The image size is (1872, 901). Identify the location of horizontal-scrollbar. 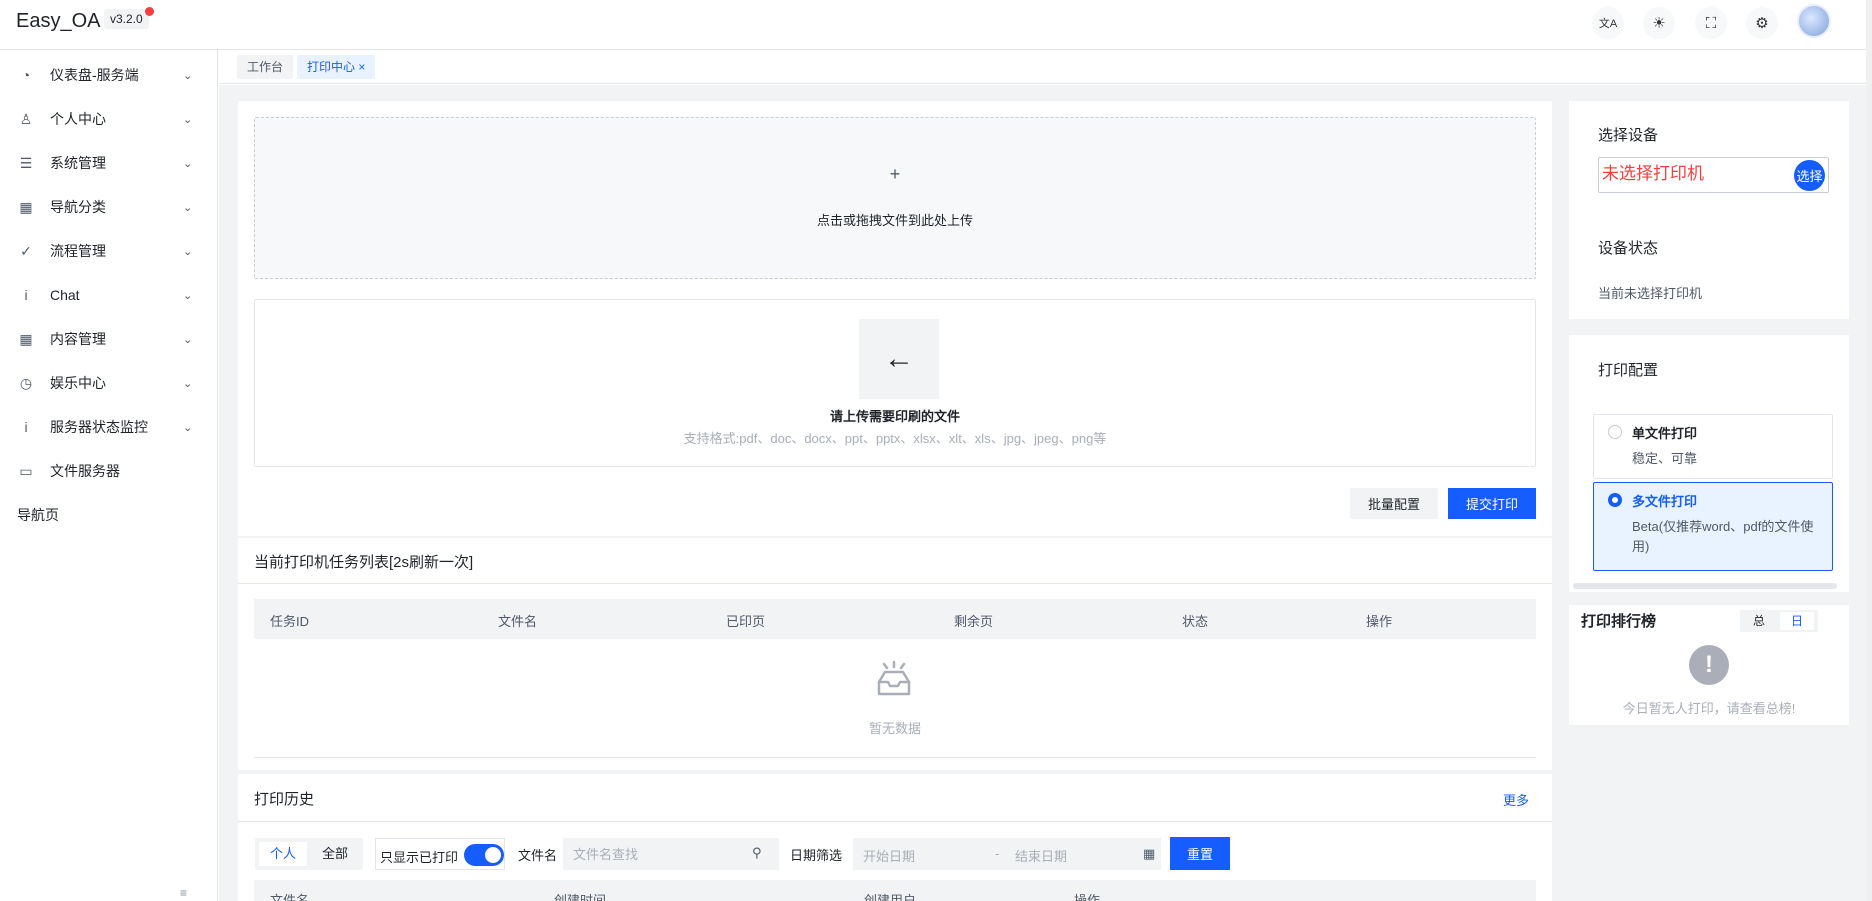
(1705, 586).